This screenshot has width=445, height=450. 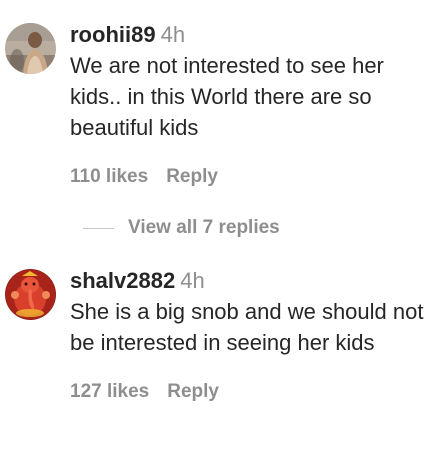 What do you see at coordinates (109, 391) in the screenshot?
I see `likes-count: 127 likes` at bounding box center [109, 391].